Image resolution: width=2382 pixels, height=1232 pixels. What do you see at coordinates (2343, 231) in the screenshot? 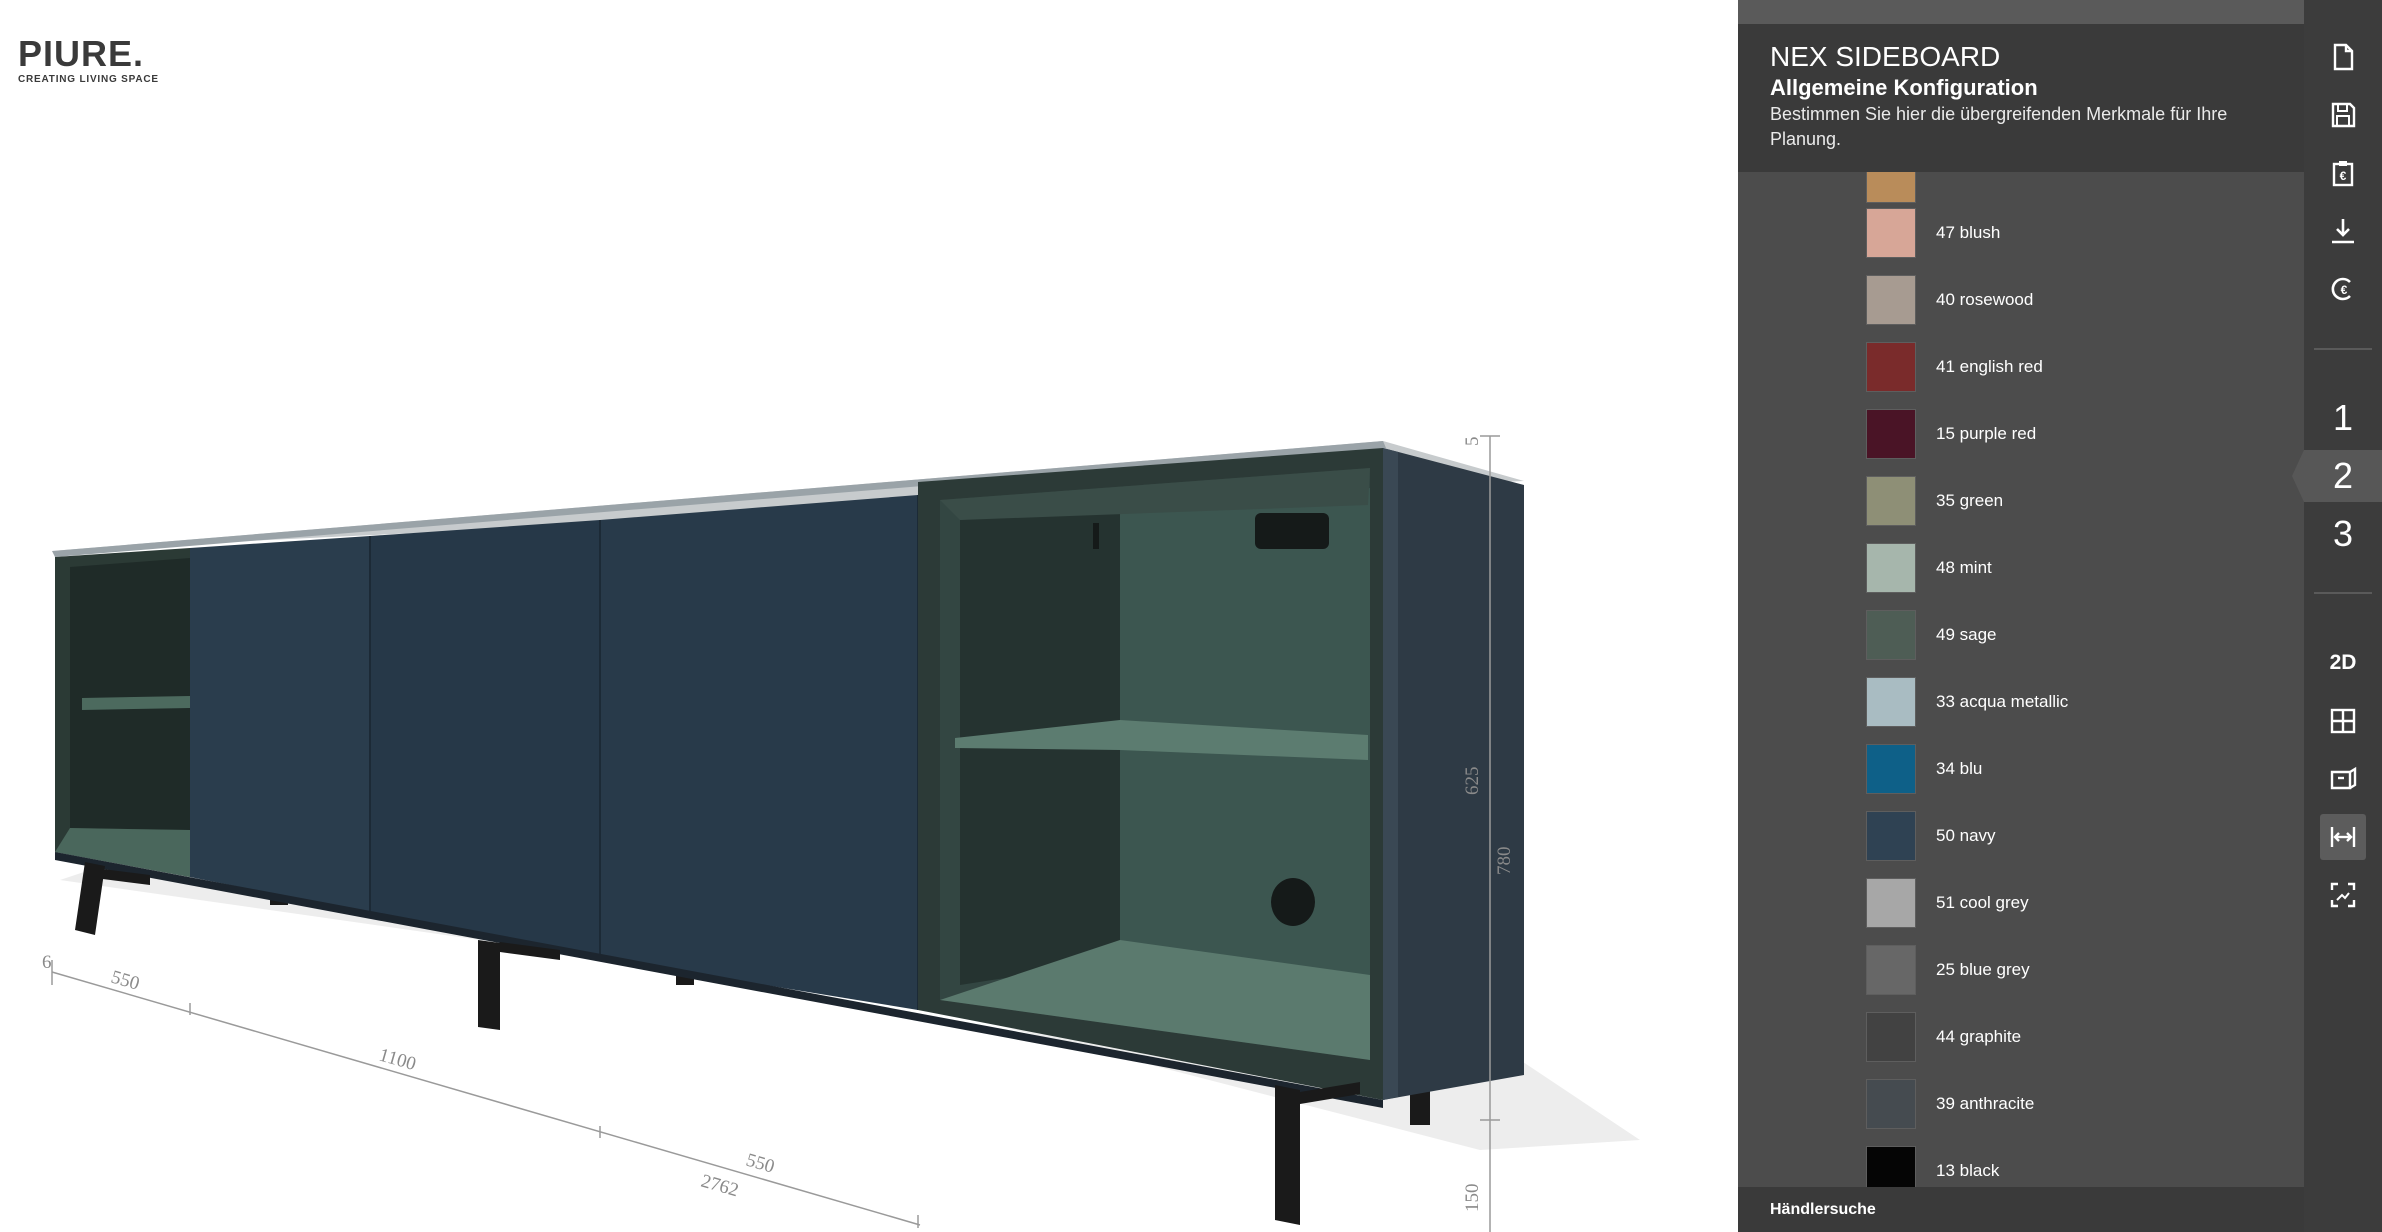
I see `download-icon` at bounding box center [2343, 231].